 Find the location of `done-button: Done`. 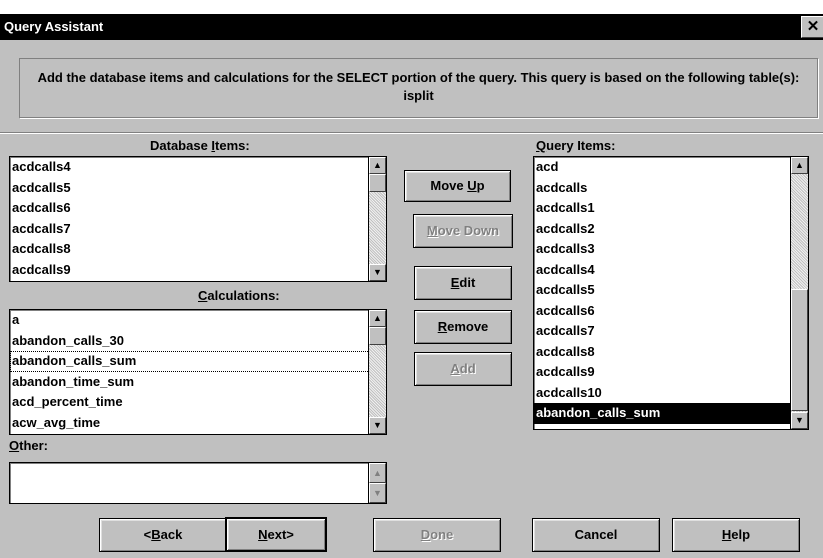

done-button: Done is located at coordinates (437, 535).